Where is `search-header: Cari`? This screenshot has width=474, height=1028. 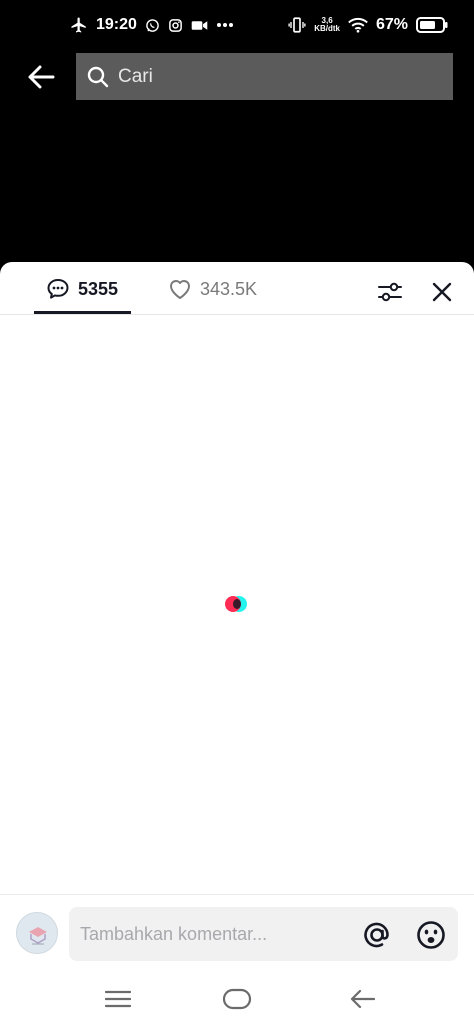
search-header: Cari is located at coordinates (237, 78).